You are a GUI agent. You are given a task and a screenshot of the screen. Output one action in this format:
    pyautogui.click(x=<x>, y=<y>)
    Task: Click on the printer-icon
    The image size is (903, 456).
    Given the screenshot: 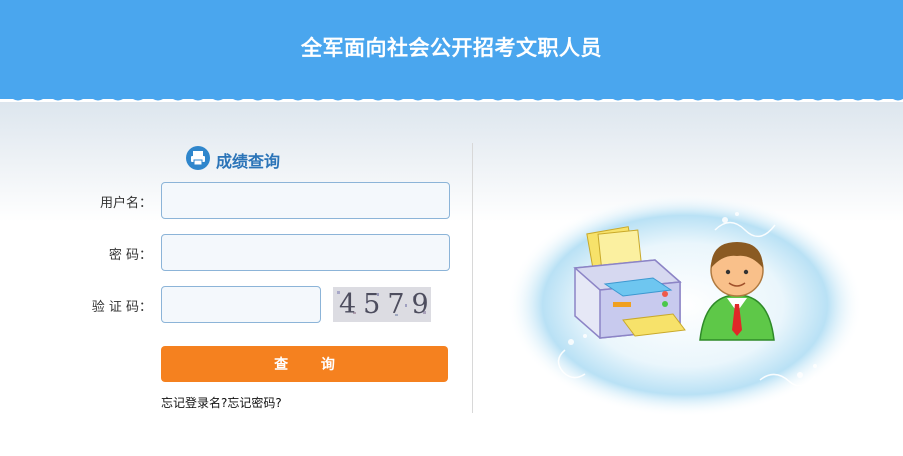 What is the action you would take?
    pyautogui.click(x=198, y=158)
    